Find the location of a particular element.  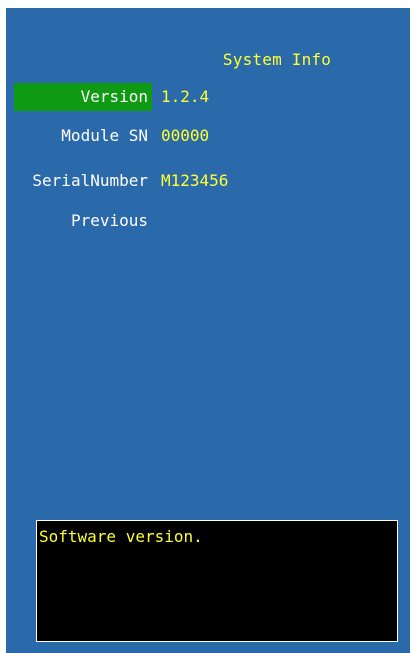

menu-row-version: Version 1.2.4 is located at coordinates (208, 97).